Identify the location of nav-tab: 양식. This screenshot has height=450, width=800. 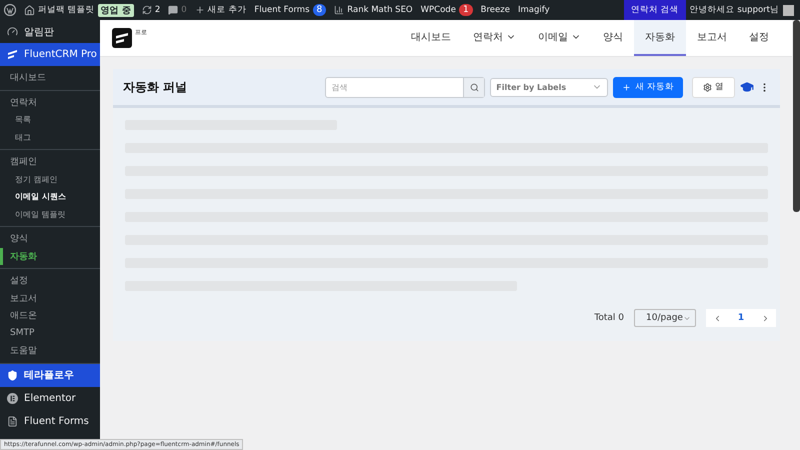
(613, 38).